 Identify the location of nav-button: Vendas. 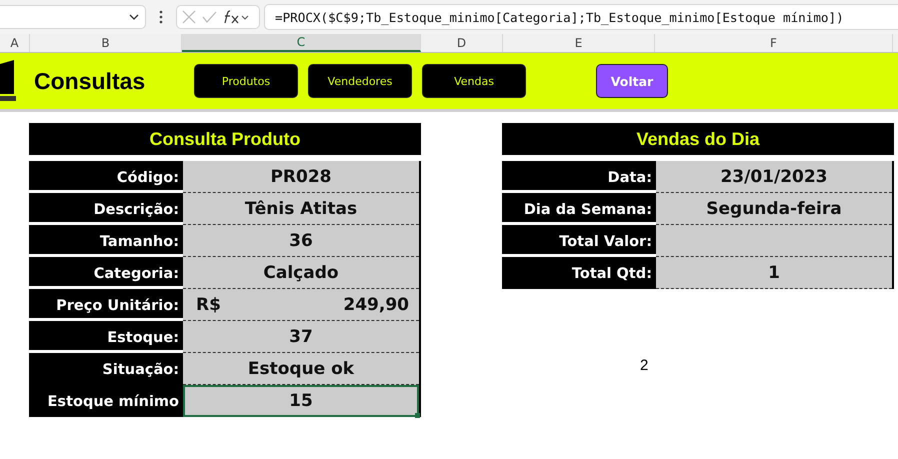
(474, 81).